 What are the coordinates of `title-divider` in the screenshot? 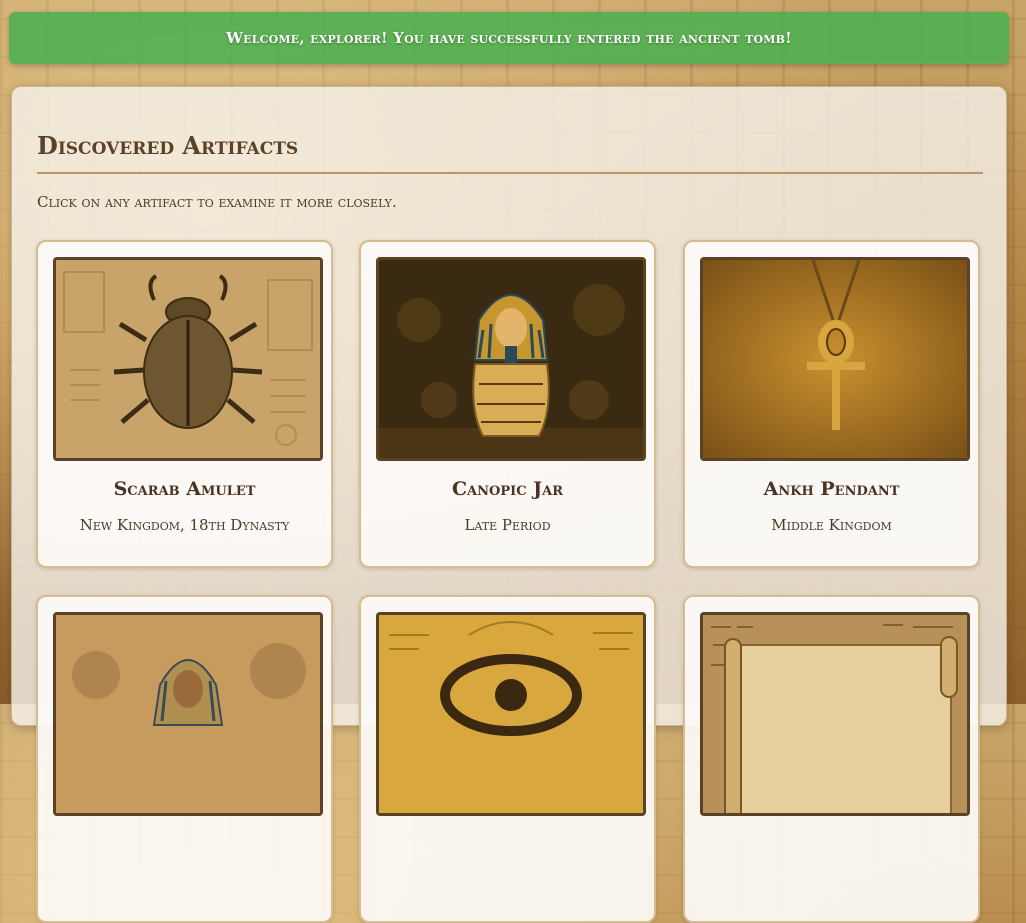 It's located at (510, 173).